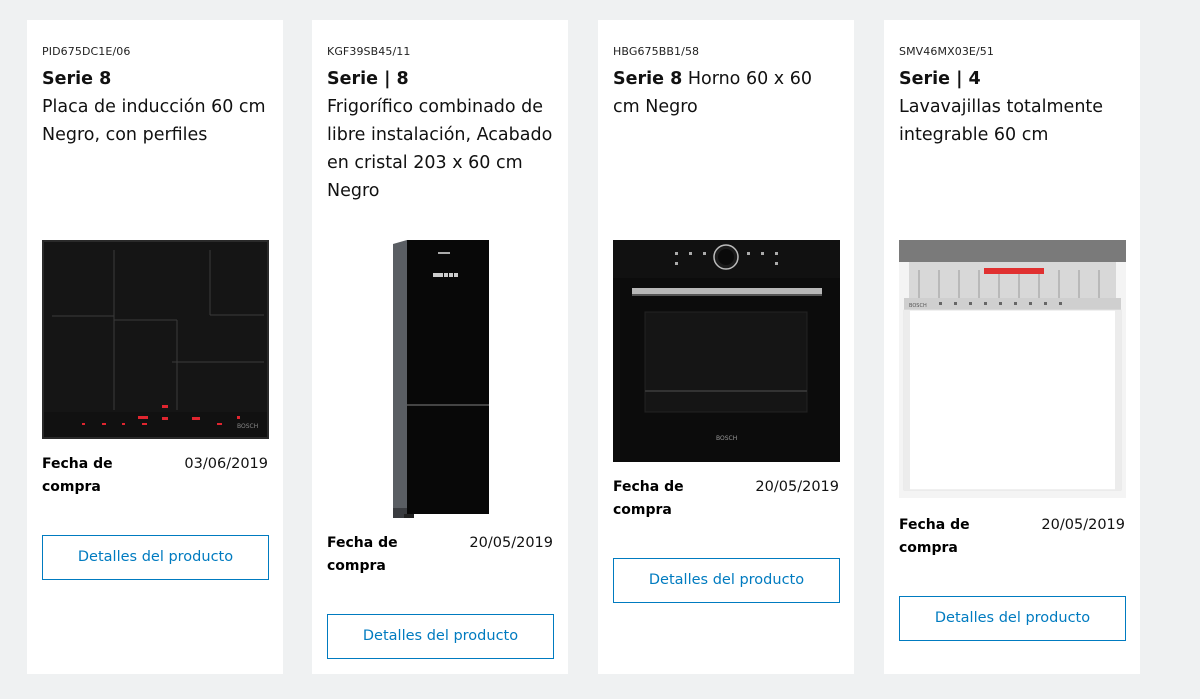  What do you see at coordinates (946, 51) in the screenshot?
I see `product-sku: SMV46MX03E/51` at bounding box center [946, 51].